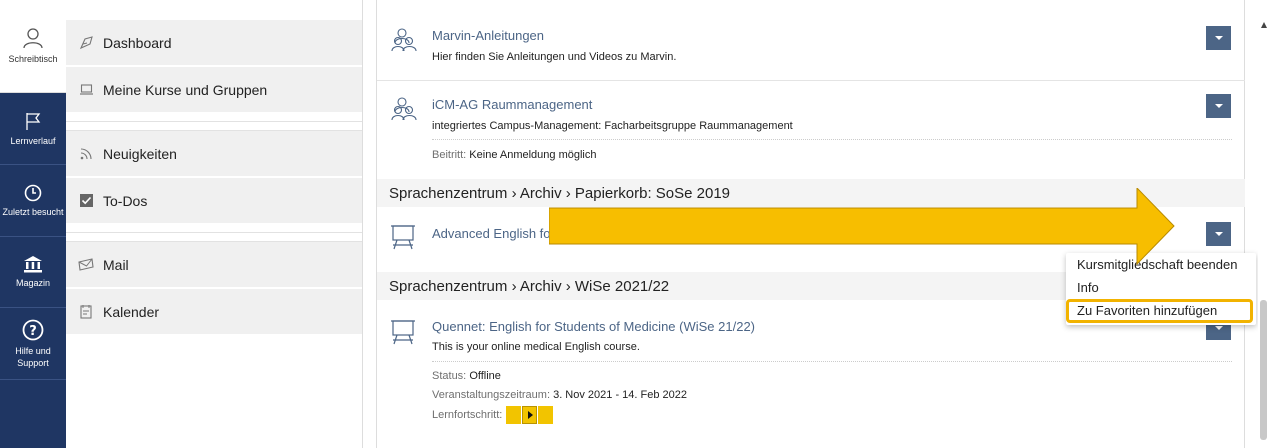 The image size is (1267, 448). I want to click on slate-item-mail: Mail, so click(214, 264).